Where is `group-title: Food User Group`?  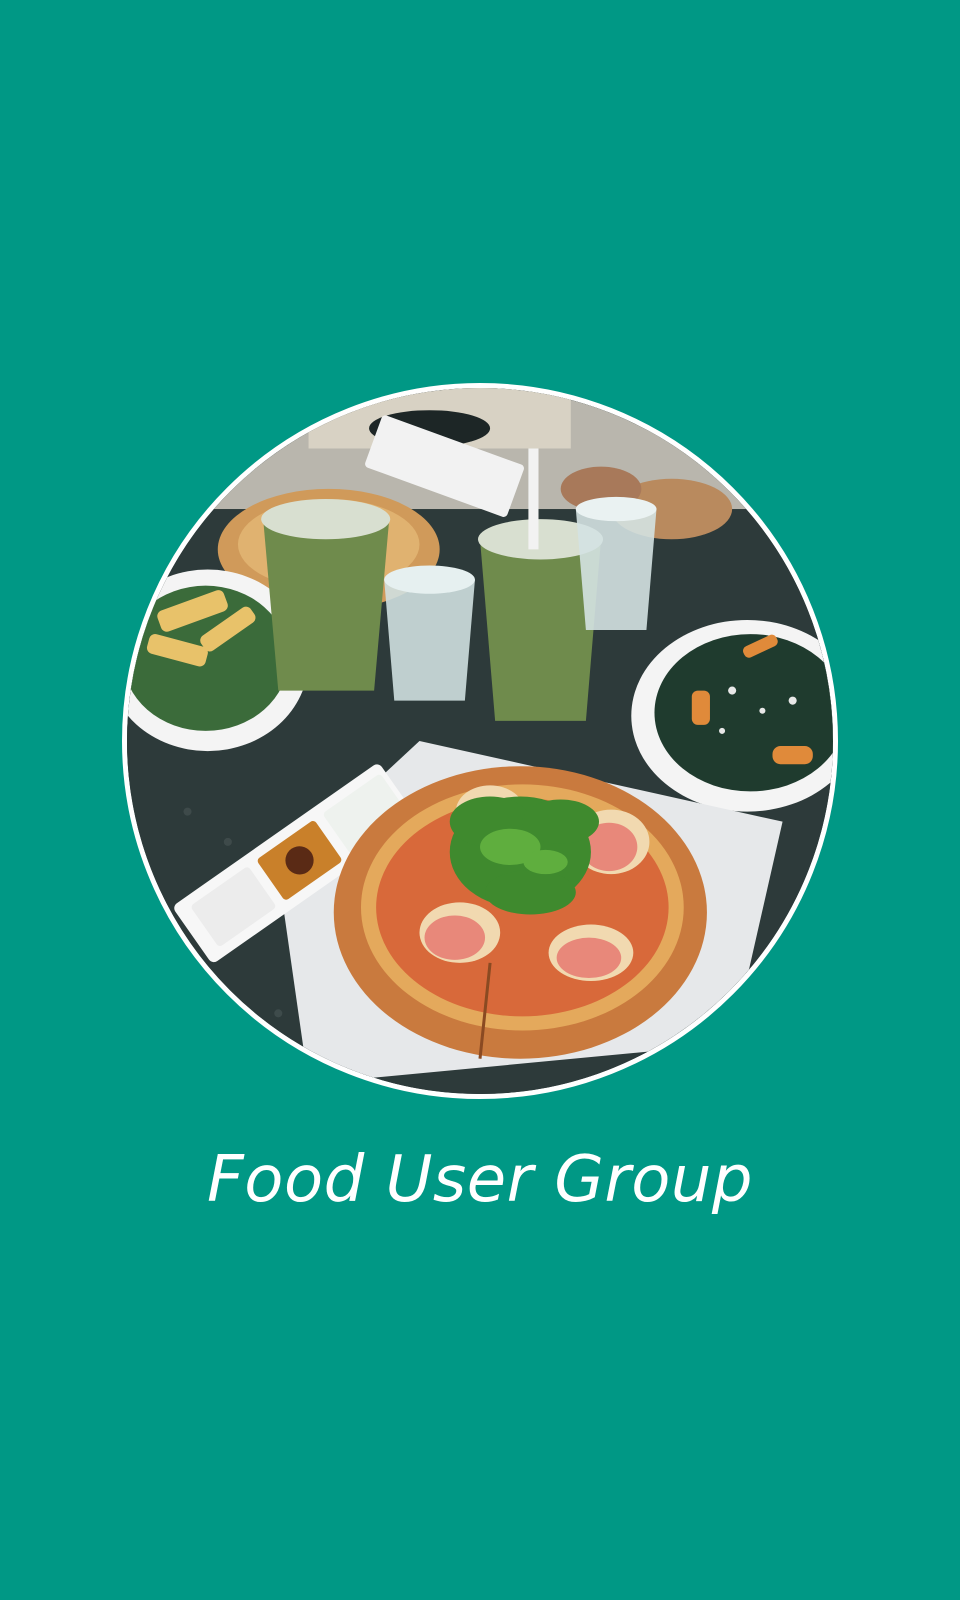 group-title: Food User Group is located at coordinates (480, 1180).